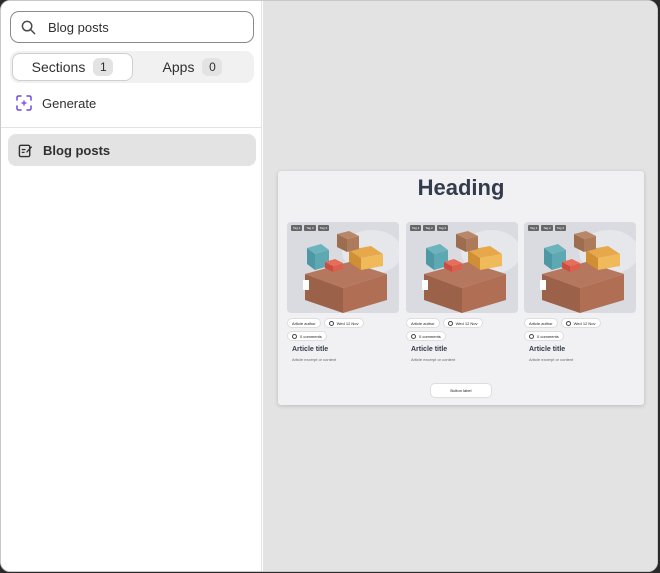 Image resolution: width=660 pixels, height=573 pixels. I want to click on generate-label: Generate, so click(69, 103).